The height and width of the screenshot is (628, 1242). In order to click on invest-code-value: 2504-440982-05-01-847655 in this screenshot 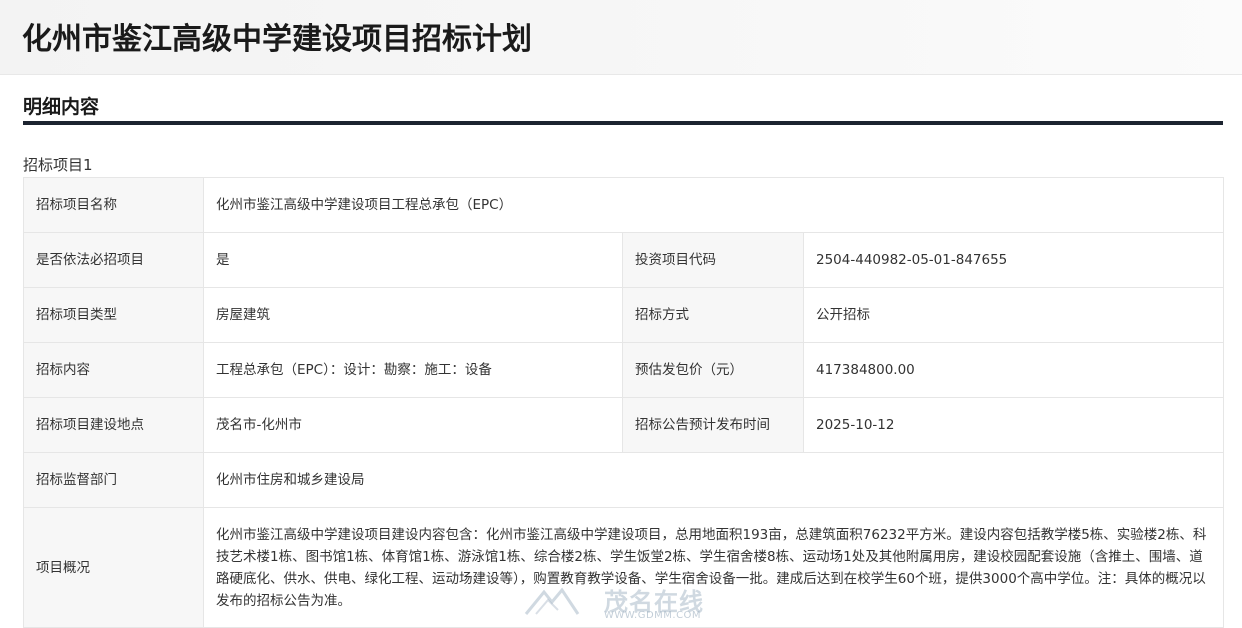, I will do `click(1013, 260)`.